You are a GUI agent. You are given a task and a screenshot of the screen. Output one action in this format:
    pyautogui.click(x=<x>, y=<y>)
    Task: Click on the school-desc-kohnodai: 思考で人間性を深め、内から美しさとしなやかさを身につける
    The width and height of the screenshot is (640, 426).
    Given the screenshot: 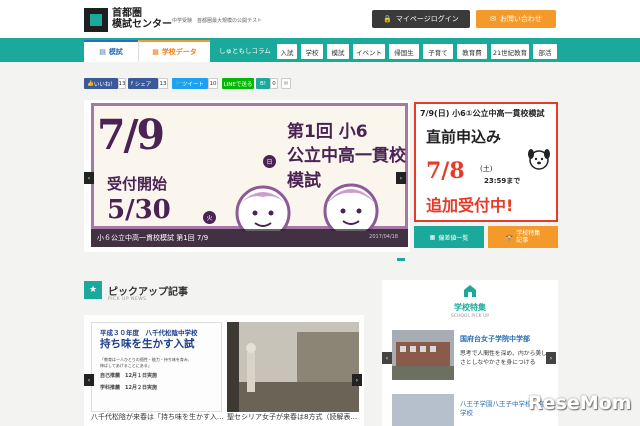 What is the action you would take?
    pyautogui.click(x=503, y=358)
    